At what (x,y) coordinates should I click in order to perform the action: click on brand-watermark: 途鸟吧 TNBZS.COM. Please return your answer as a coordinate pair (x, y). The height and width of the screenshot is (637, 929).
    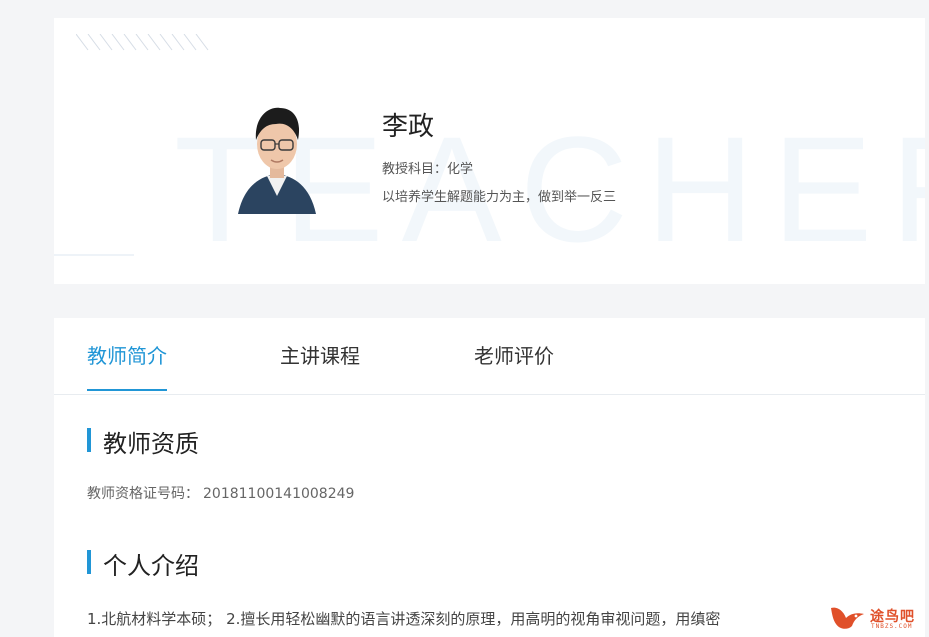
    Looking at the image, I should click on (877, 617).